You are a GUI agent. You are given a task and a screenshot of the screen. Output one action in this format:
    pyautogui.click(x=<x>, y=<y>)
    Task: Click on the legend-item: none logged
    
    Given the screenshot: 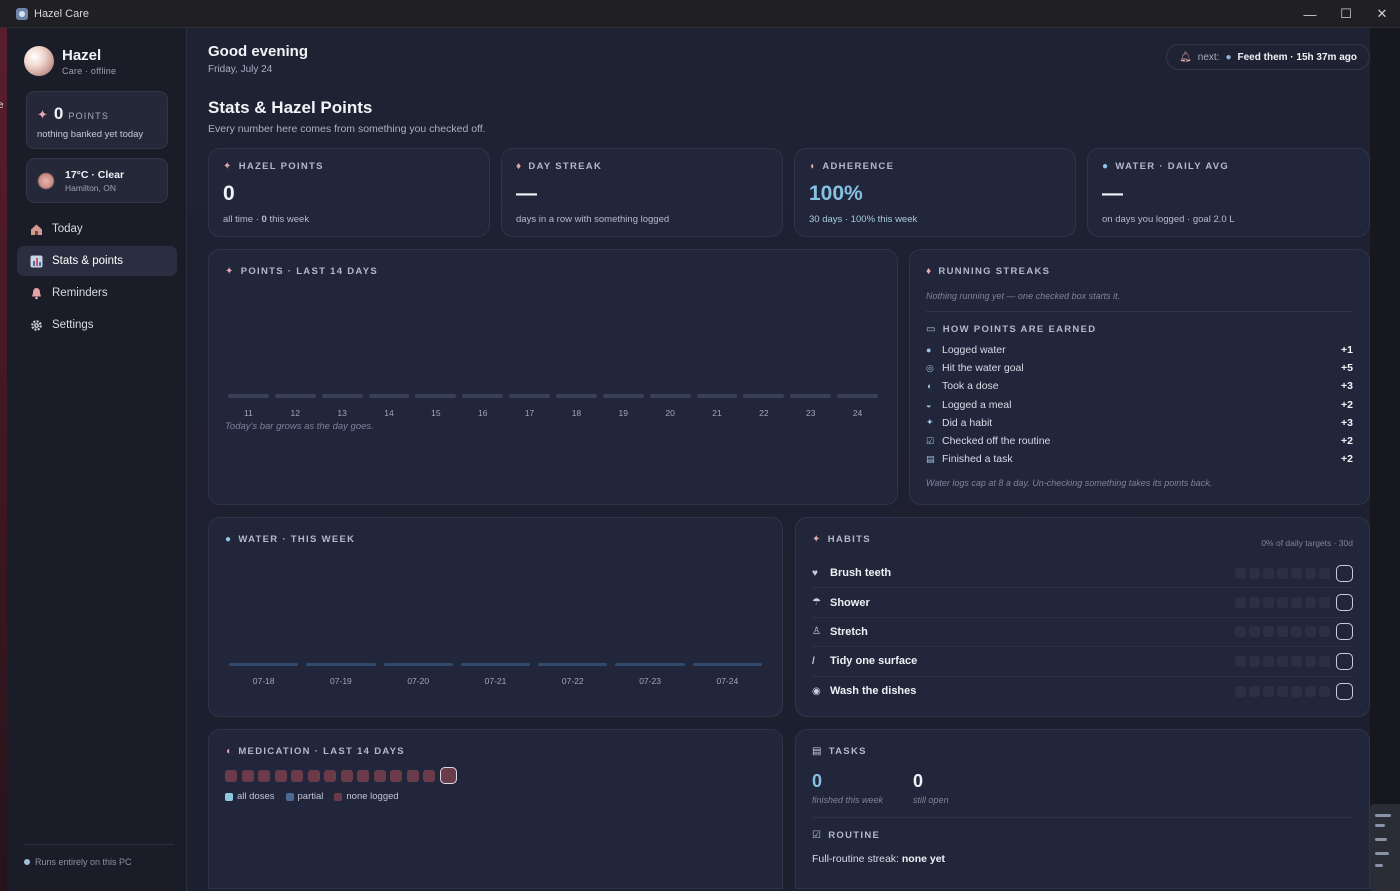 What is the action you would take?
    pyautogui.click(x=366, y=796)
    